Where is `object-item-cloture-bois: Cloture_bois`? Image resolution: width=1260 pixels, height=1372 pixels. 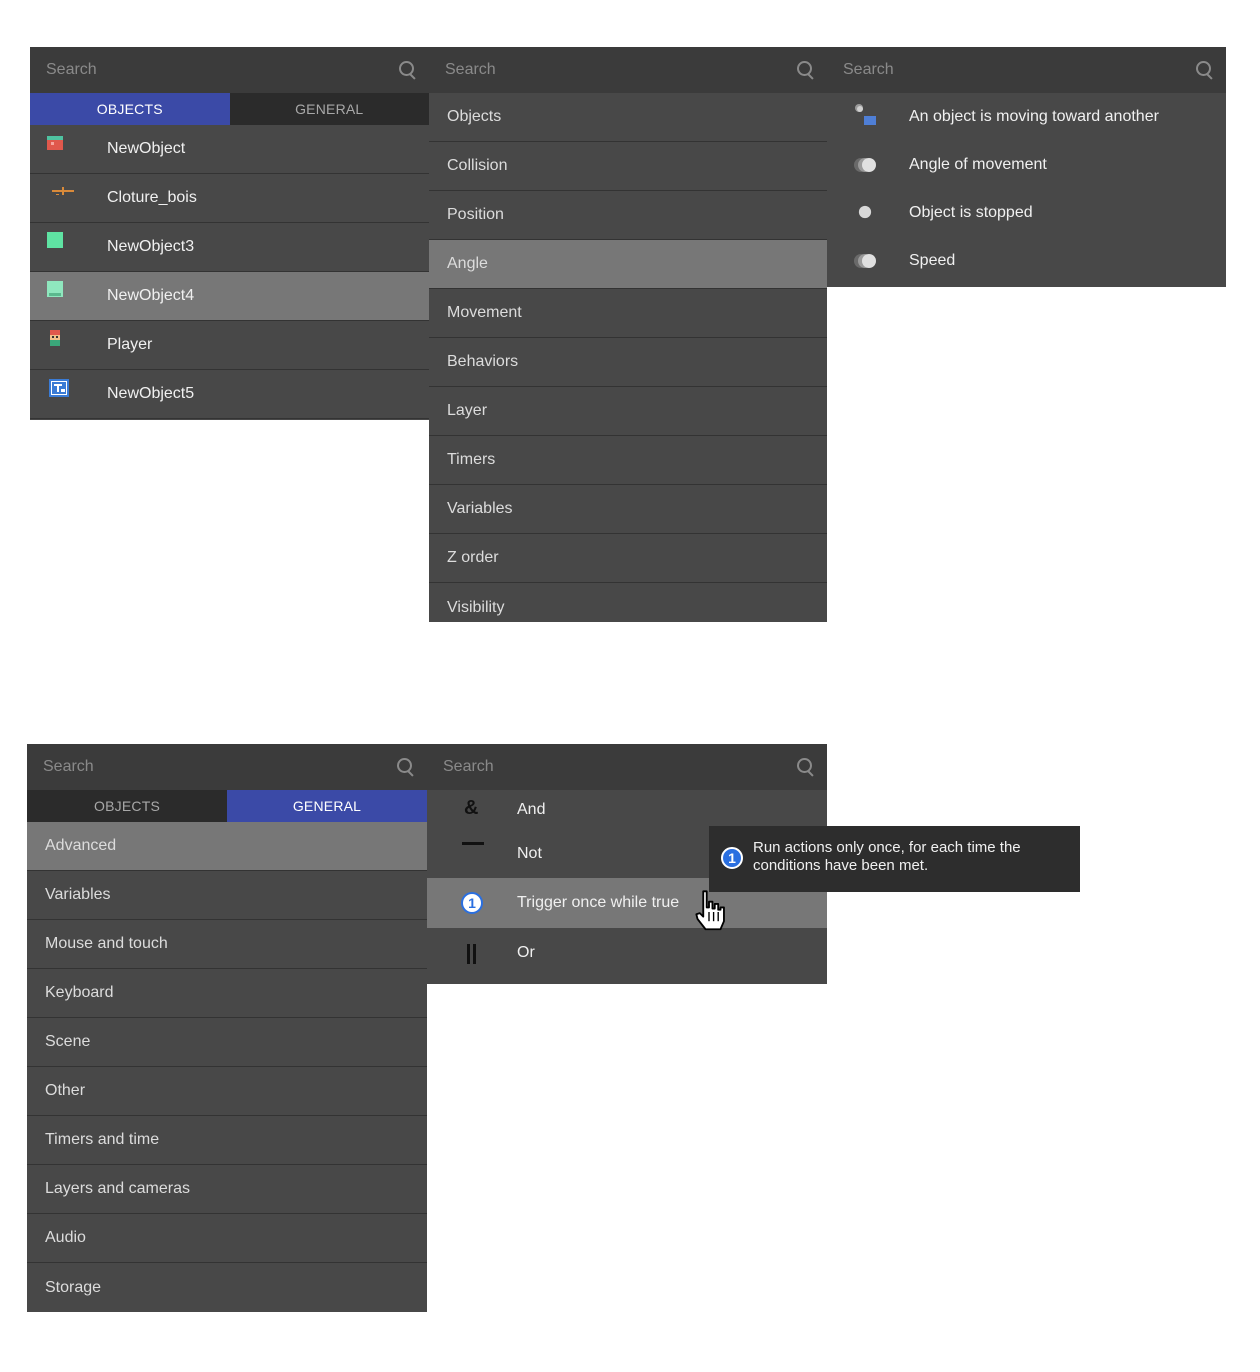 object-item-cloture-bois: Cloture_bois is located at coordinates (229, 198).